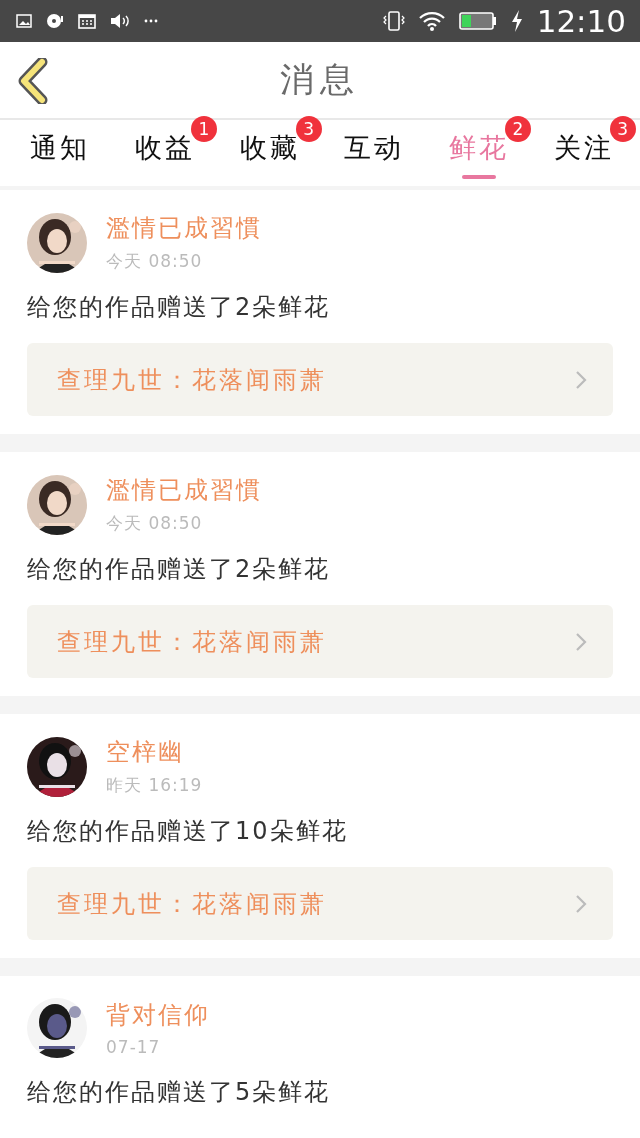 The width and height of the screenshot is (640, 1138). I want to click on user-name: 空梓幽, so click(154, 752).